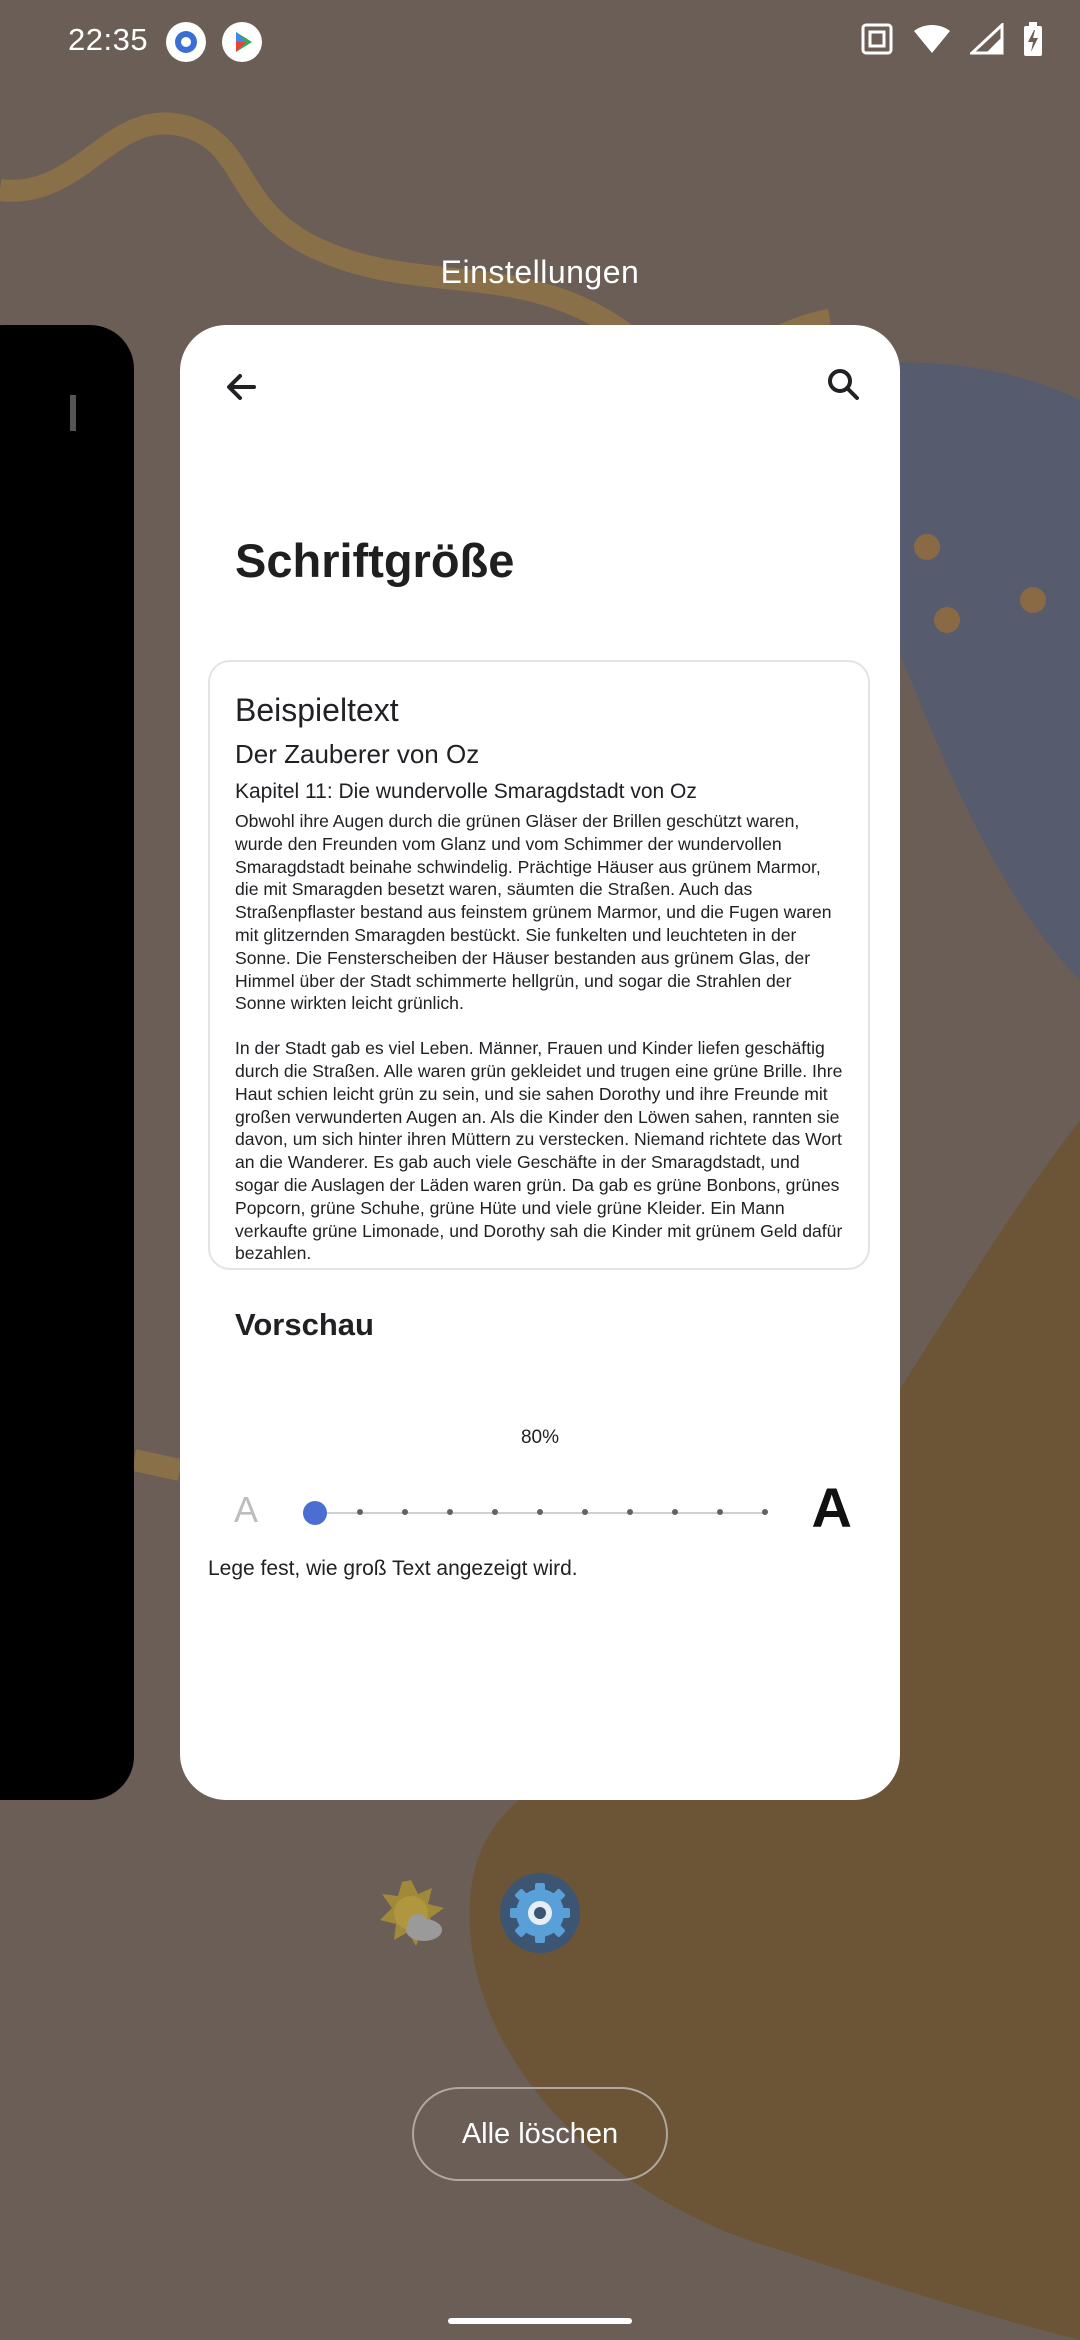  Describe the element at coordinates (304, 1324) in the screenshot. I see `preview-label: Vorschau` at that location.